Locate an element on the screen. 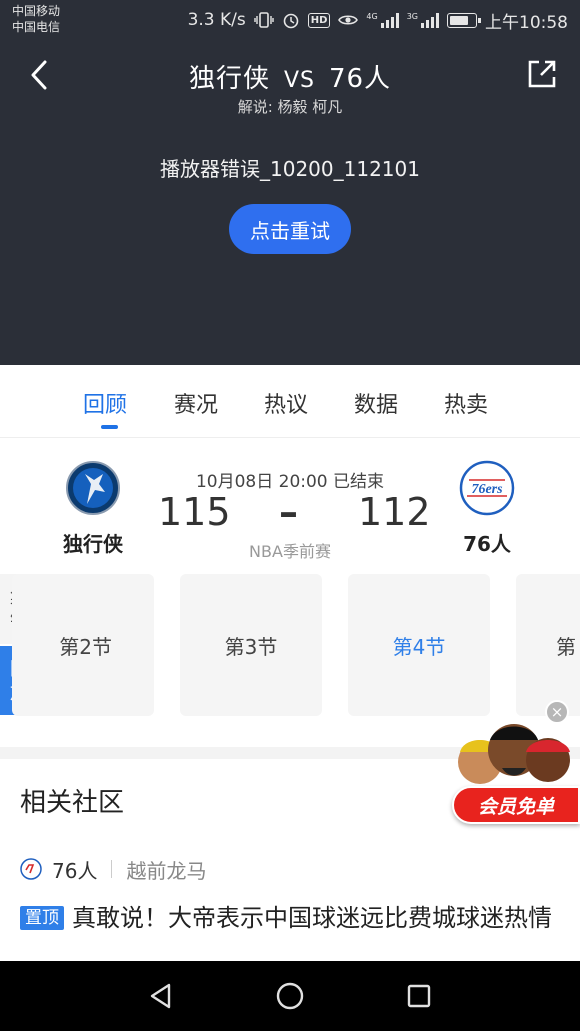 This screenshot has height=1031, width=580. post-subforum: 越前龙马 is located at coordinates (166, 870).